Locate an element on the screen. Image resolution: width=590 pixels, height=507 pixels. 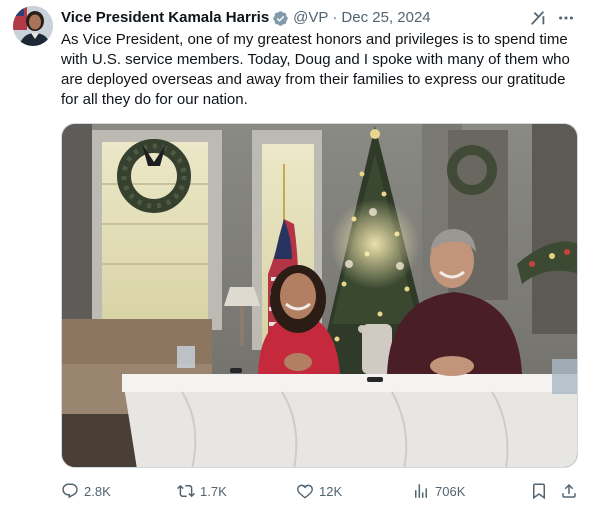
author-avatar is located at coordinates (33, 26).